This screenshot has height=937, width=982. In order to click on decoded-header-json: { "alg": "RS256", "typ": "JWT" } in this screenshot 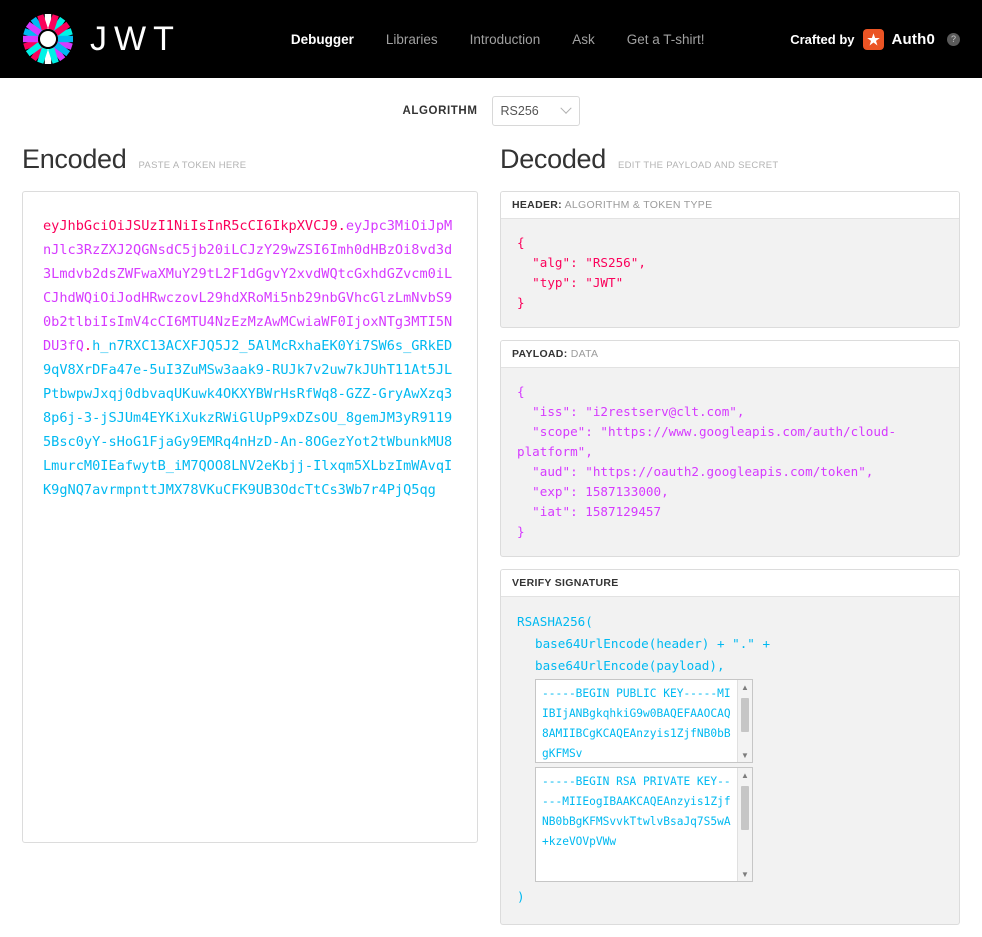, I will do `click(730, 273)`.